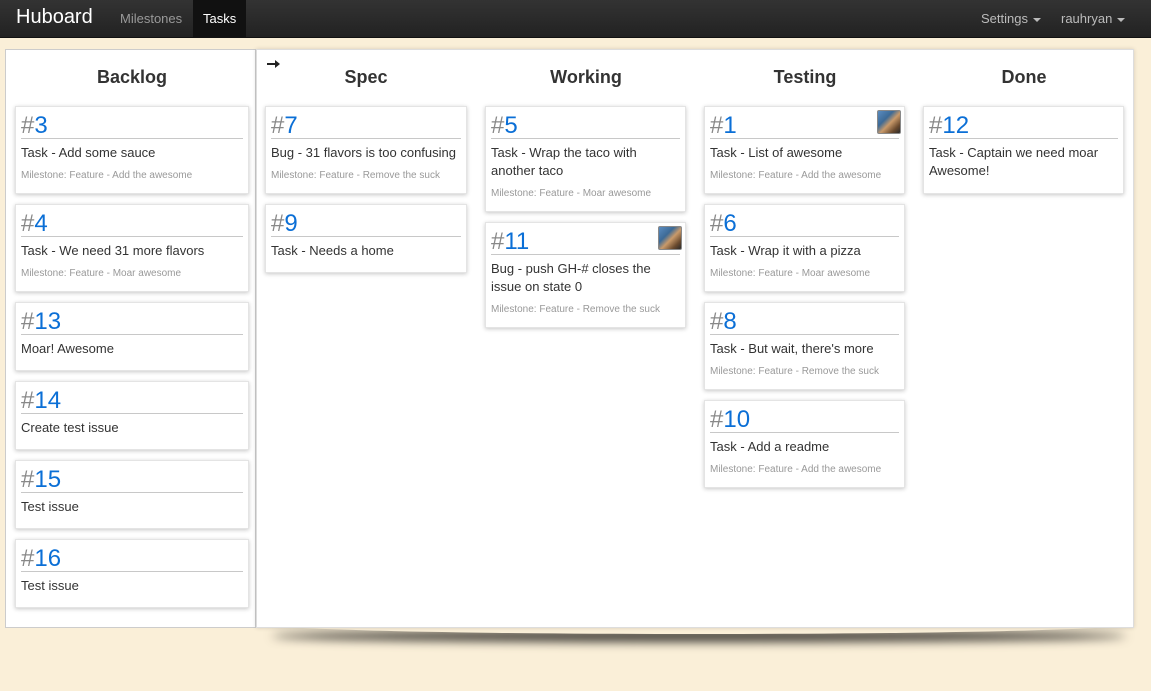 This screenshot has height=691, width=1151. I want to click on issue-number: #5, so click(585, 125).